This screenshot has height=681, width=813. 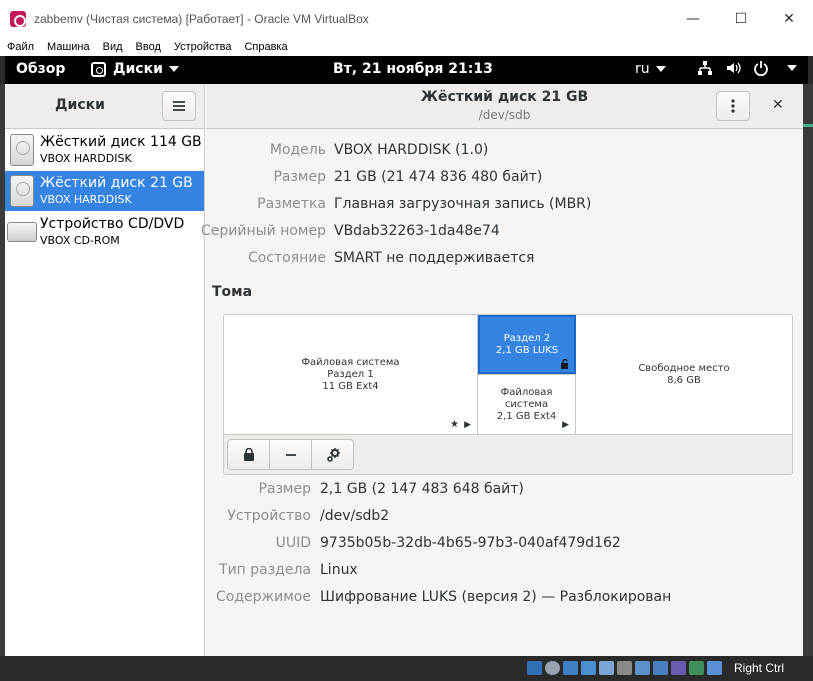 What do you see at coordinates (527, 404) in the screenshot?
I see `partition-2-filesystem: Файловая система 2,1 GB Ext4 ▶` at bounding box center [527, 404].